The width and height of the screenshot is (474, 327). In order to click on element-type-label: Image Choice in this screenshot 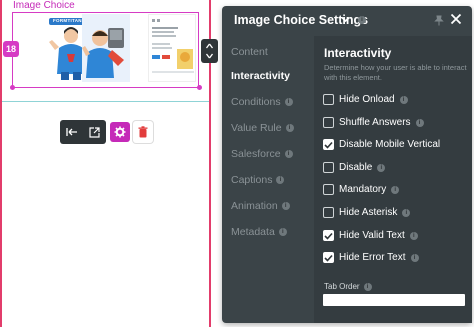, I will do `click(44, 5)`.